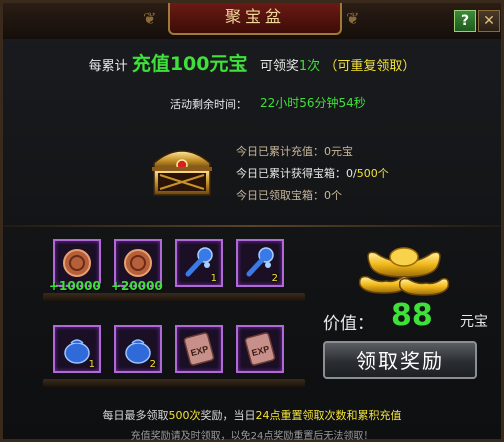 The width and height of the screenshot is (504, 442). I want to click on close-button: ✕, so click(489, 21).